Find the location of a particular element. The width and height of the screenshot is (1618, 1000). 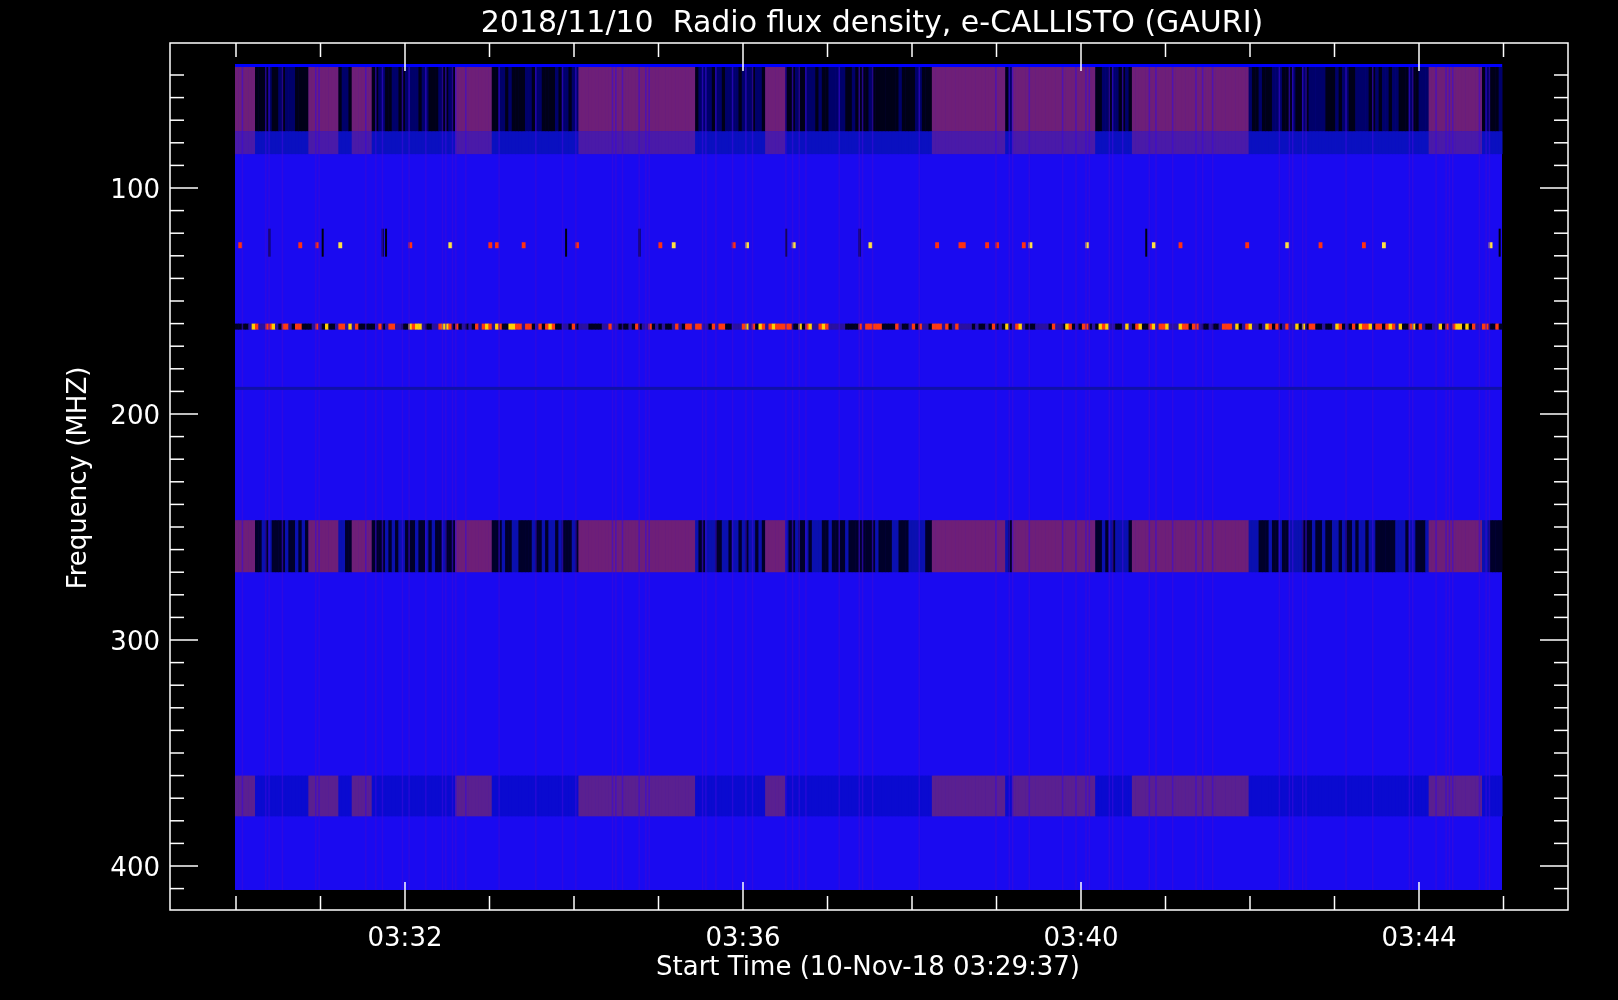

x-tick-label: 03:36 is located at coordinates (743, 937).